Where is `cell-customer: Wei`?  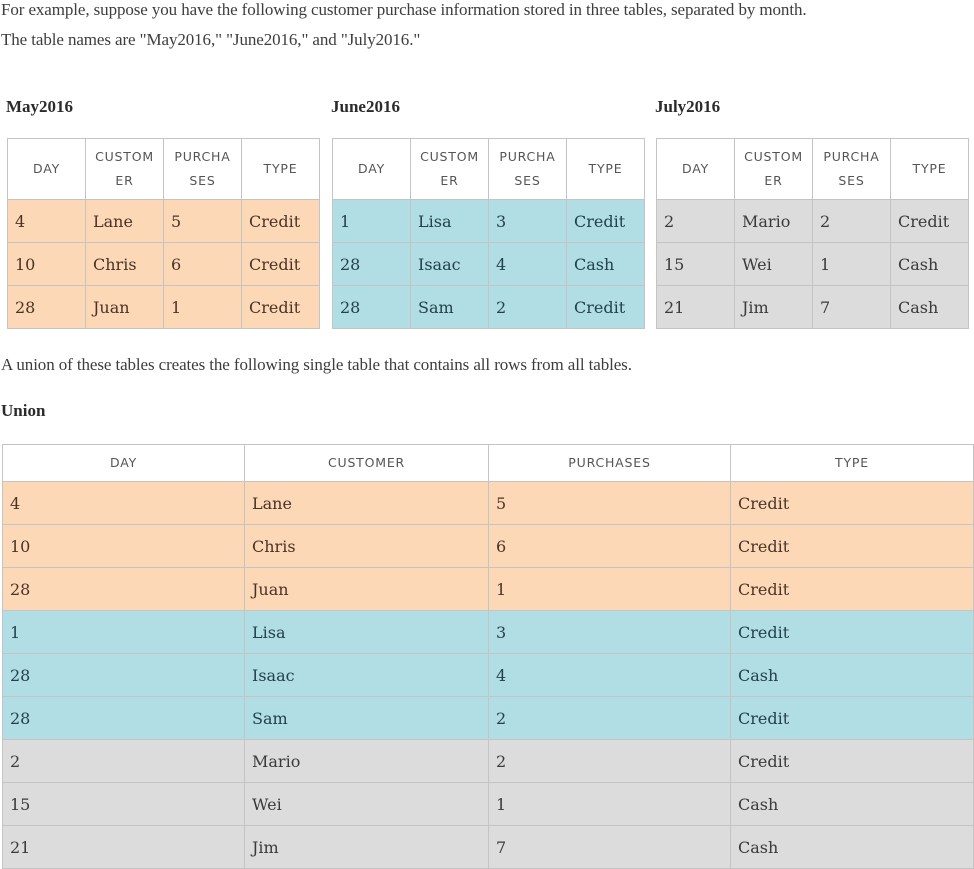
cell-customer: Wei is located at coordinates (773, 264).